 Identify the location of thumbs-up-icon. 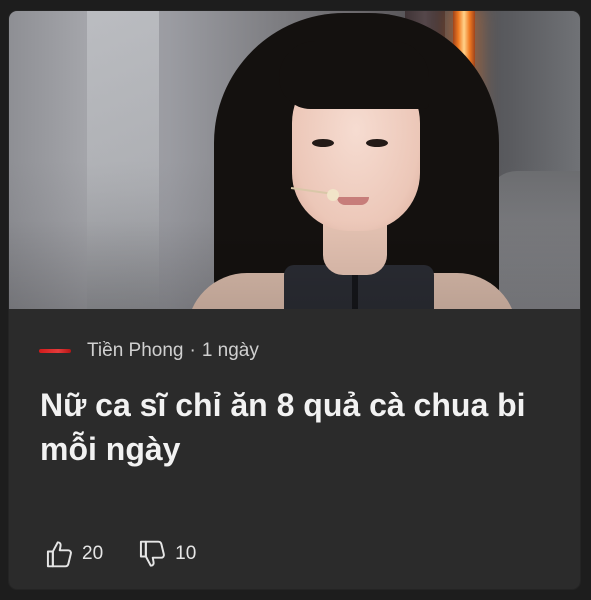
(59, 554).